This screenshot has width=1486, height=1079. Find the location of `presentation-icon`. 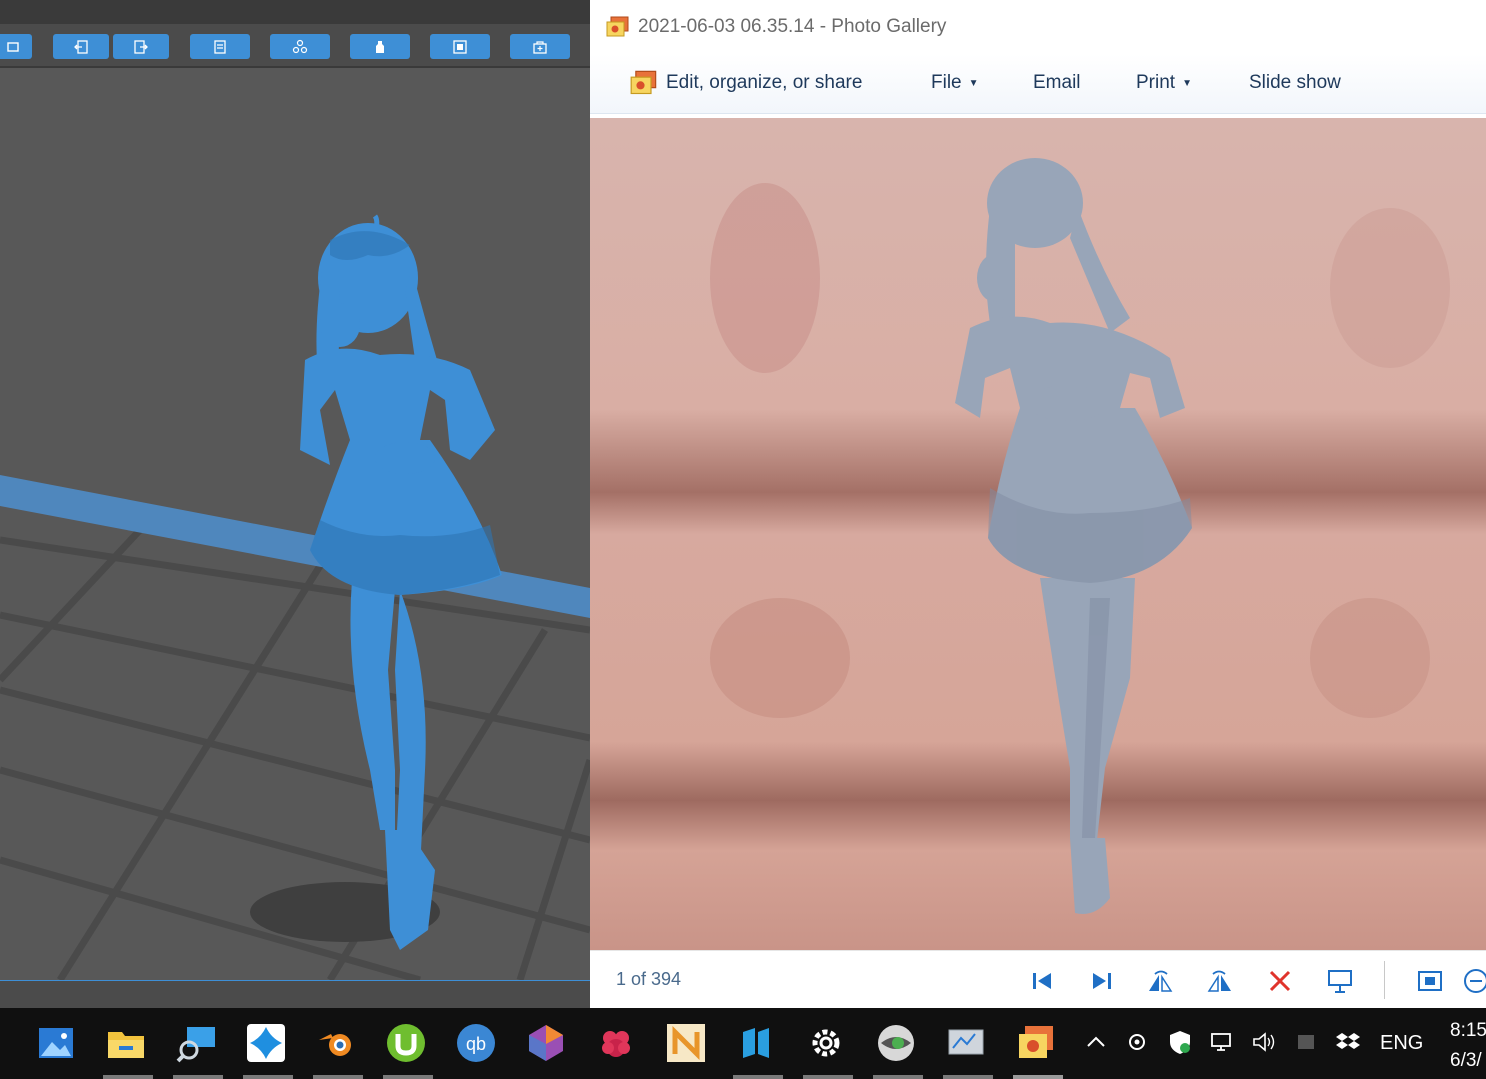

presentation-icon is located at coordinates (1340, 981).